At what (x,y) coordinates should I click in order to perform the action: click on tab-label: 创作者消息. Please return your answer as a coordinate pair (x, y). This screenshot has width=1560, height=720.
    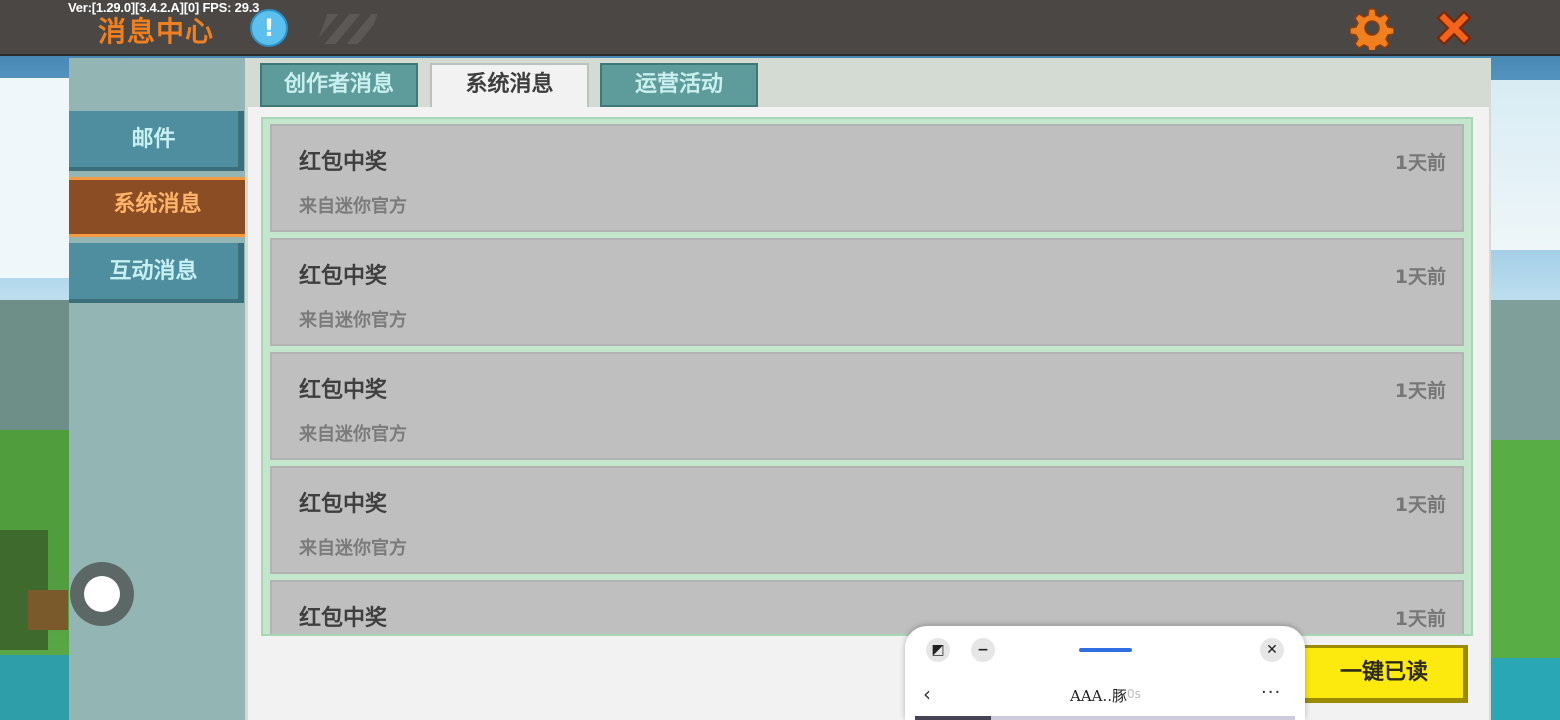
    Looking at the image, I should click on (338, 84).